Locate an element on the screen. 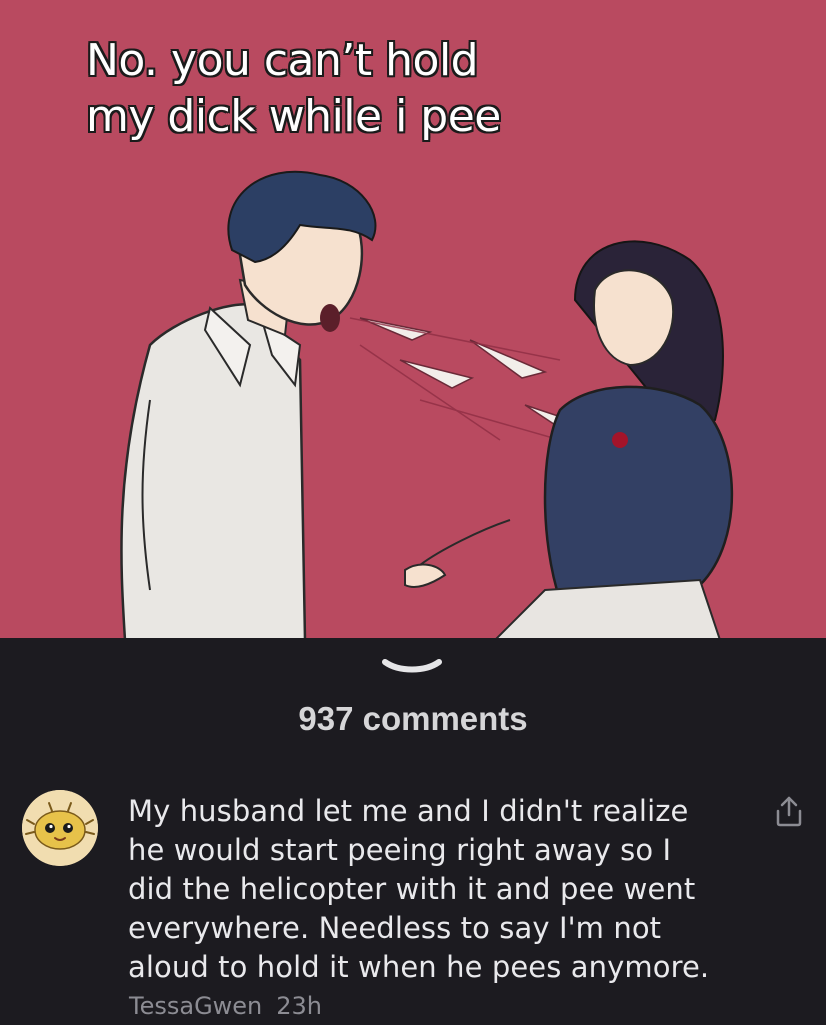  pufferfish-avatar-icon is located at coordinates (60, 828).